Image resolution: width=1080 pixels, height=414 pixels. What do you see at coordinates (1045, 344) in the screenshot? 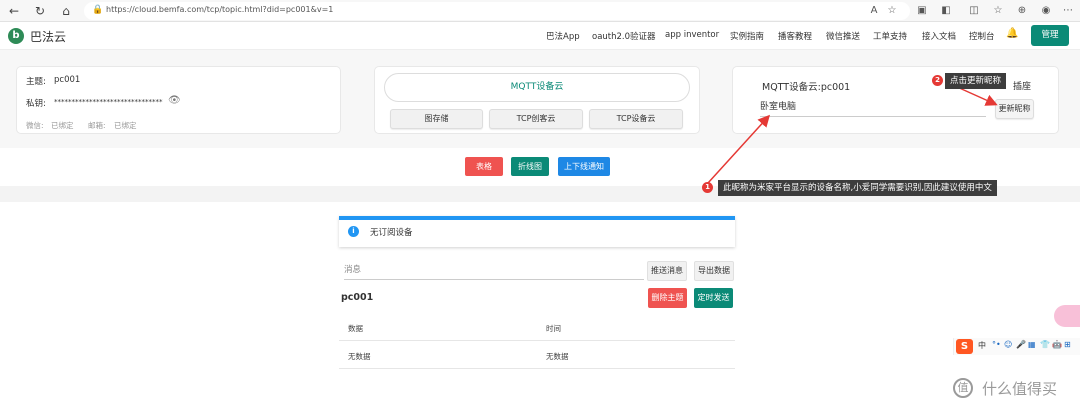
I see `ime-skin-icon: 👕` at bounding box center [1045, 344].